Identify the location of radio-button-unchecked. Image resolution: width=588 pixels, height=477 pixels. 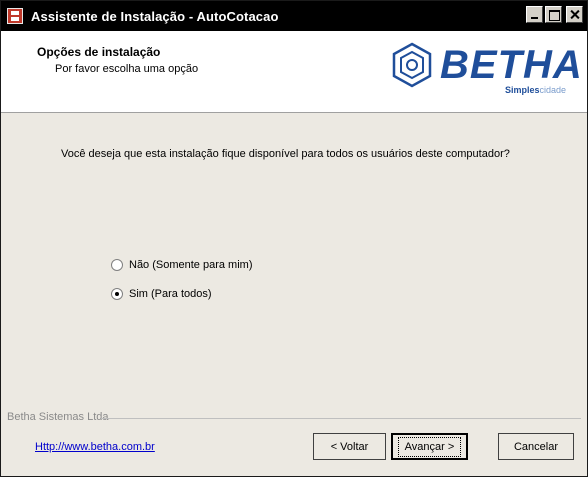
(117, 265).